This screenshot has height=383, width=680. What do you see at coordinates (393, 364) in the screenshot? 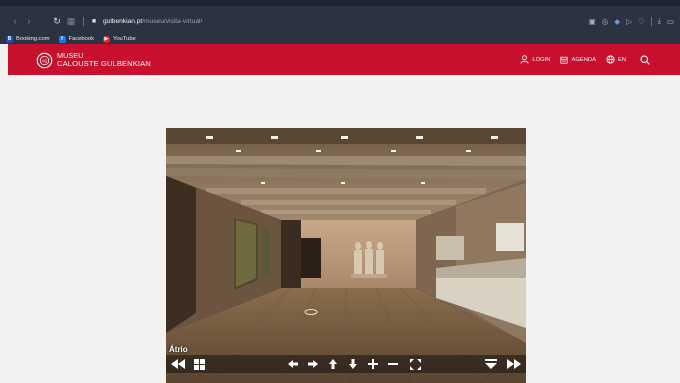
I see `zoom-out-icon` at bounding box center [393, 364].